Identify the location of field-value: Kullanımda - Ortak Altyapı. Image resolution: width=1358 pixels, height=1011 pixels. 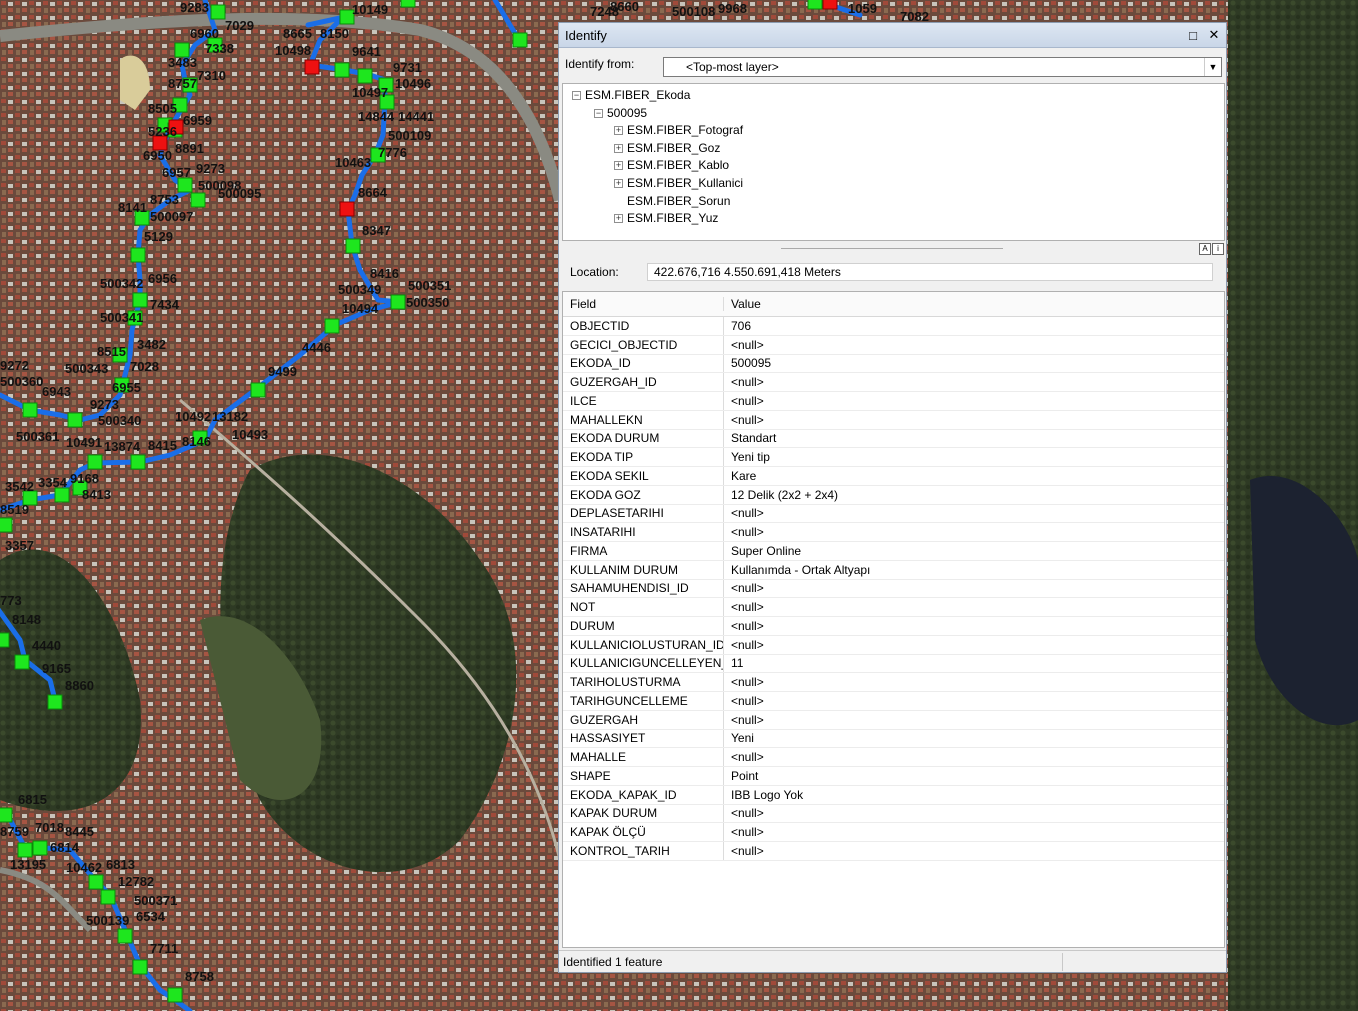
(974, 570).